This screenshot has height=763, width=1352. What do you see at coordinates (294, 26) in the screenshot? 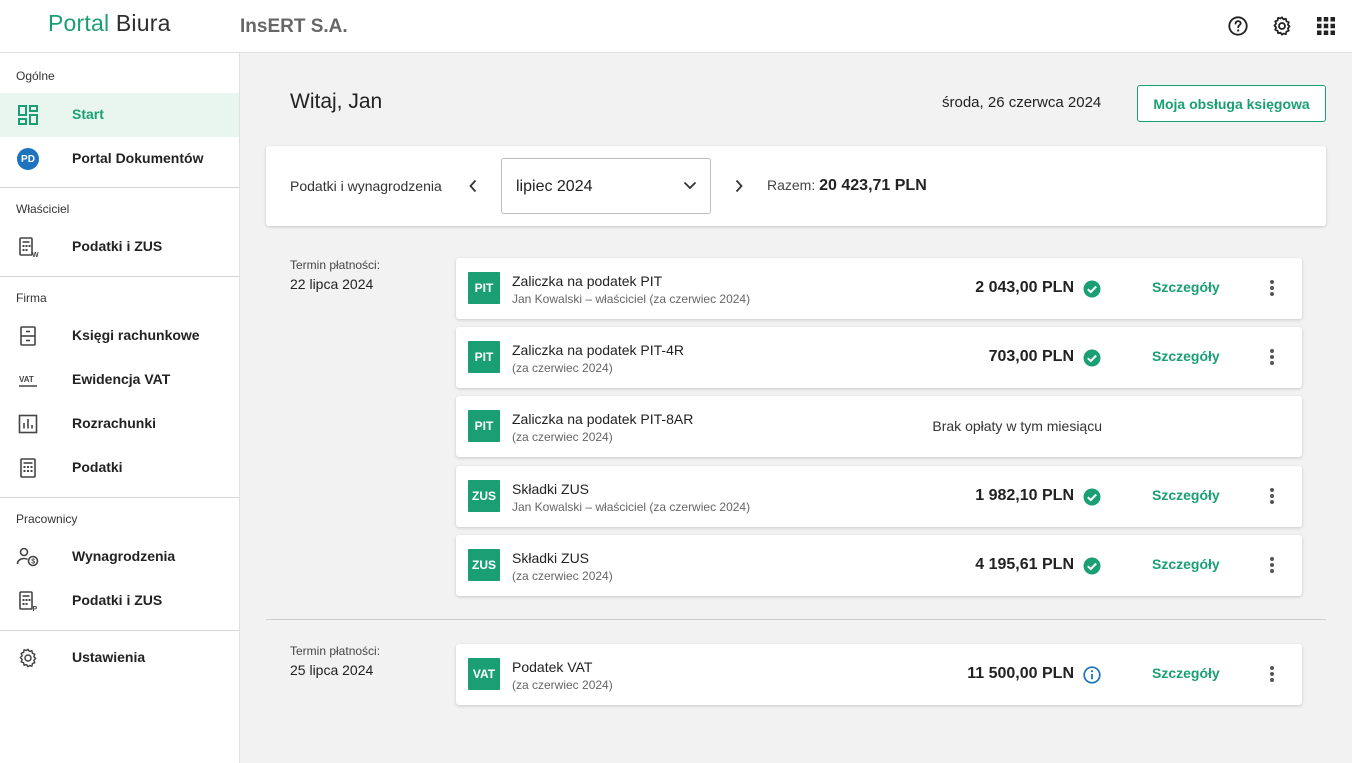
I see `company-name: InsERT S.A.` at bounding box center [294, 26].